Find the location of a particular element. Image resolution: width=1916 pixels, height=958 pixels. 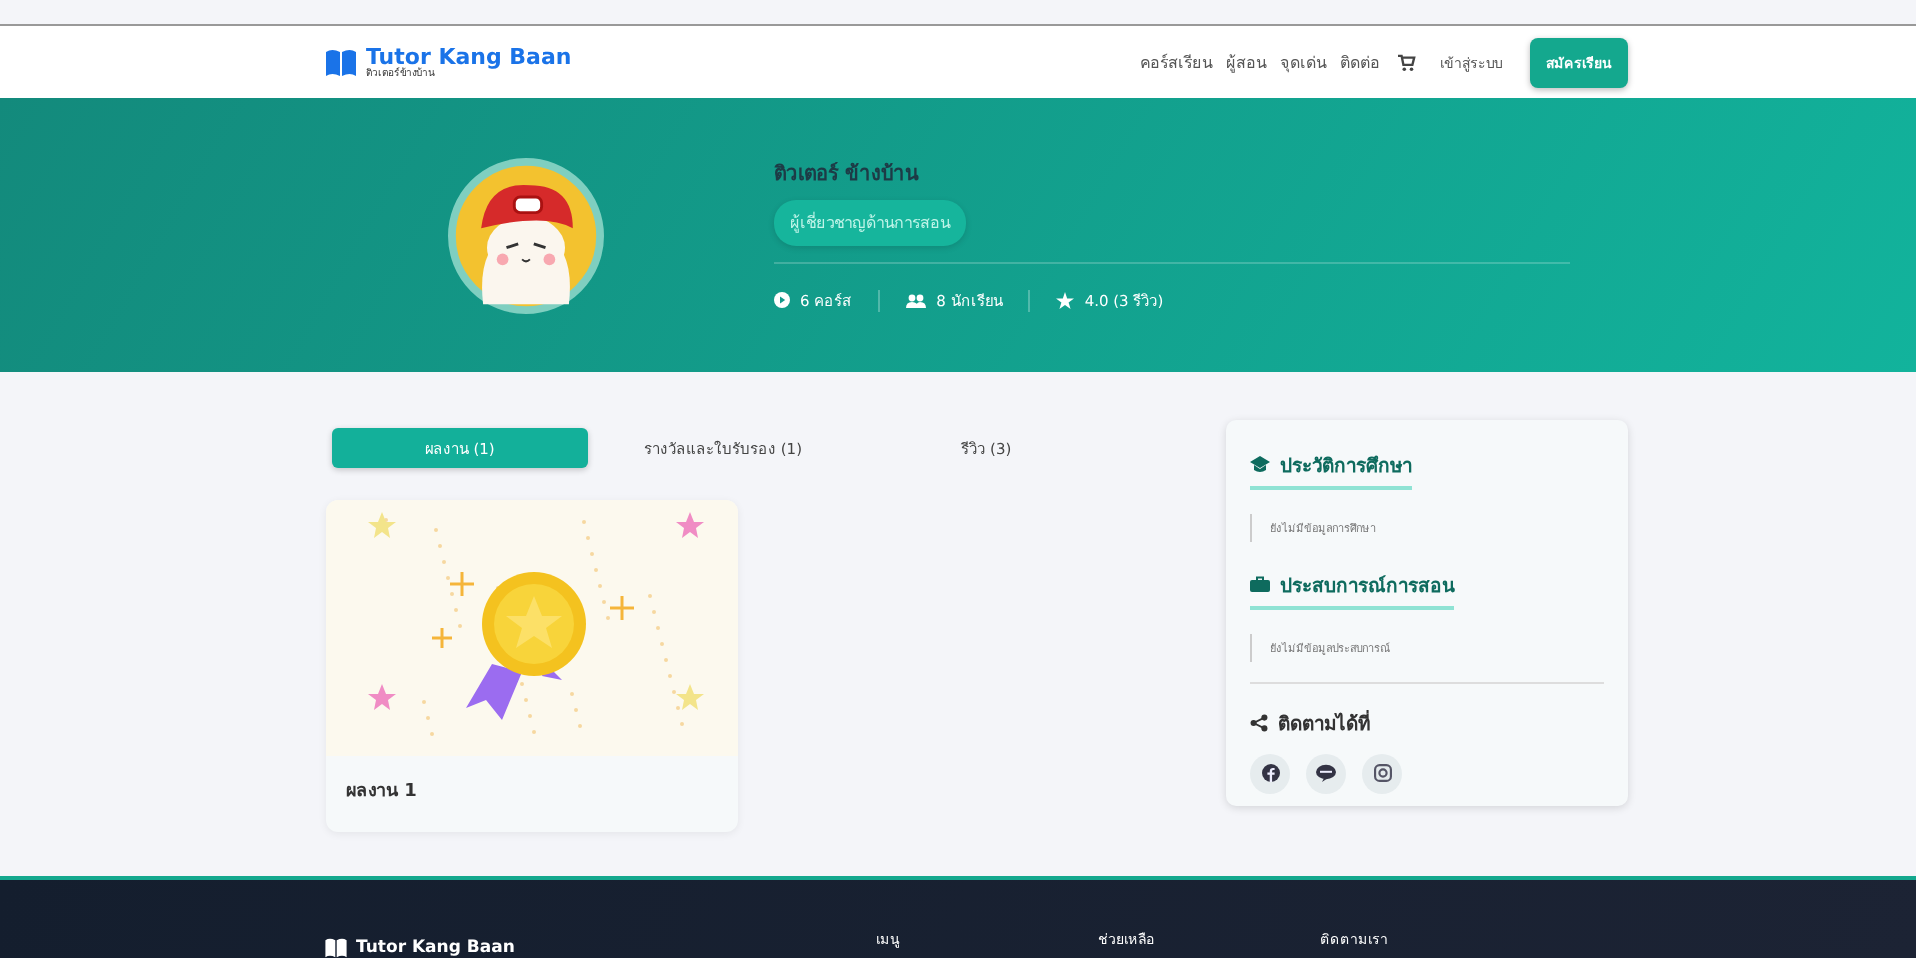

instagram-icon is located at coordinates (1382, 773).